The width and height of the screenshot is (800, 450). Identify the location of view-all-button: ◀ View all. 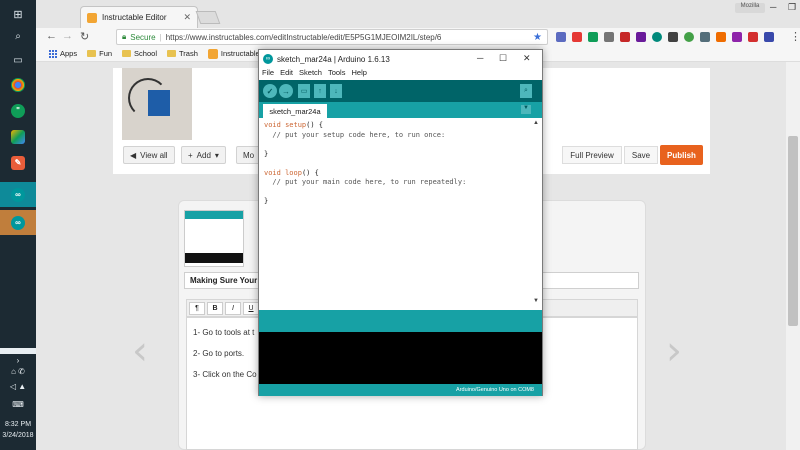
(149, 155).